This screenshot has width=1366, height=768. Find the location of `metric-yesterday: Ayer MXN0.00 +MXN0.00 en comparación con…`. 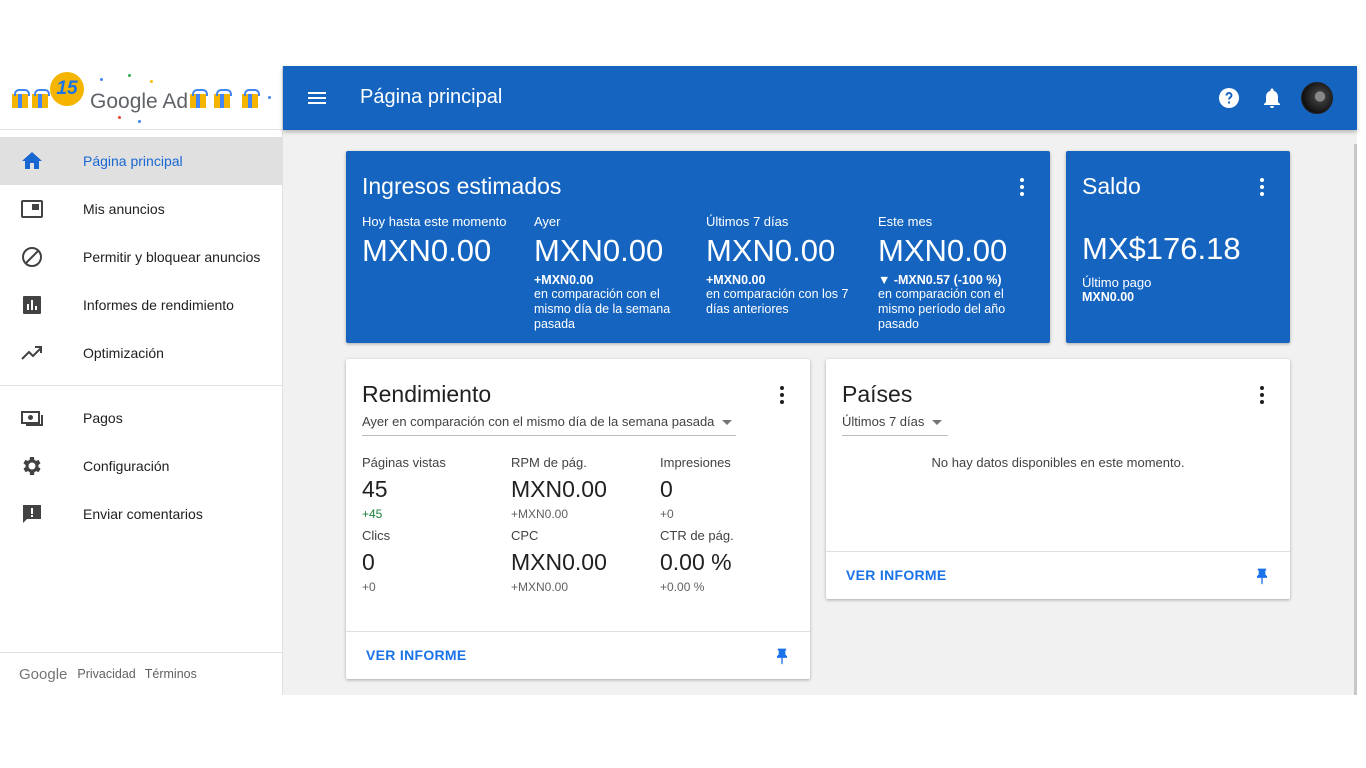

metric-yesterday: Ayer MXN0.00 +MXN0.00 en comparación con… is located at coordinates (616, 273).